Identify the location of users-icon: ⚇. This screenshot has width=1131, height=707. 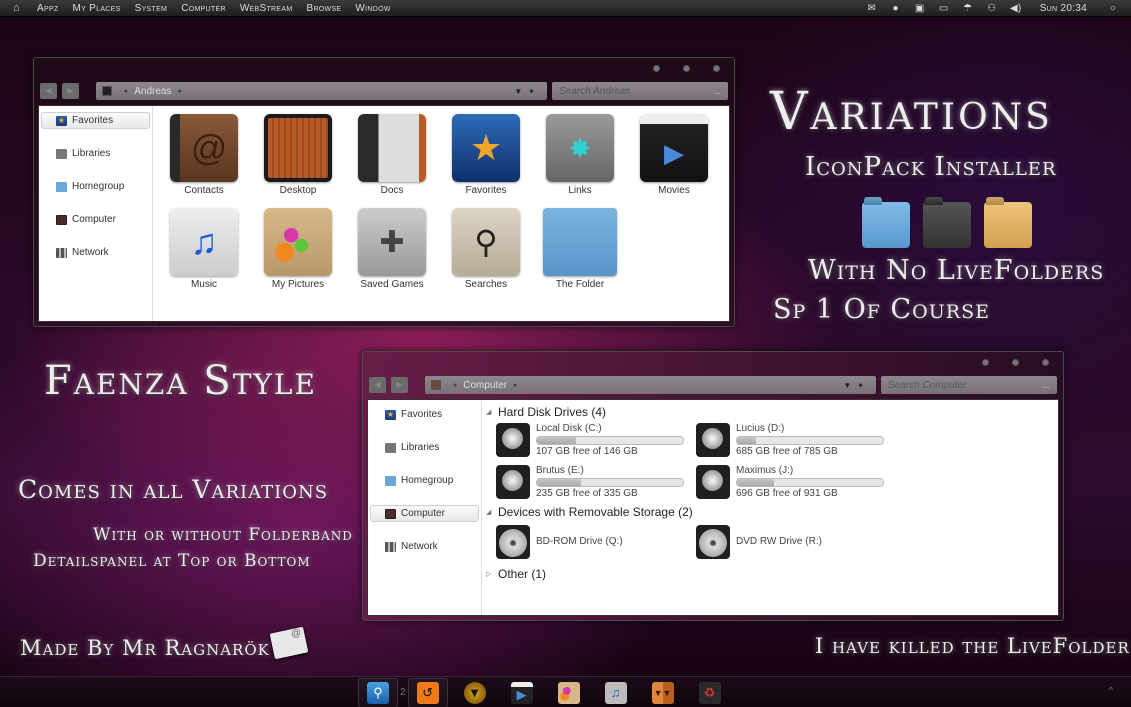
(992, 8).